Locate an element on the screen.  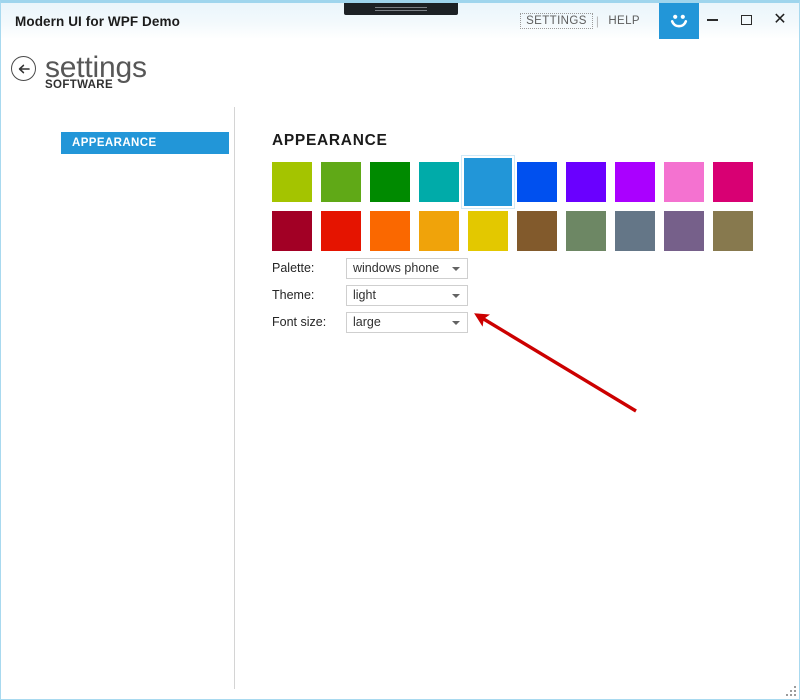
palette-option-row: Palette: windows phone is located at coordinates (370, 268).